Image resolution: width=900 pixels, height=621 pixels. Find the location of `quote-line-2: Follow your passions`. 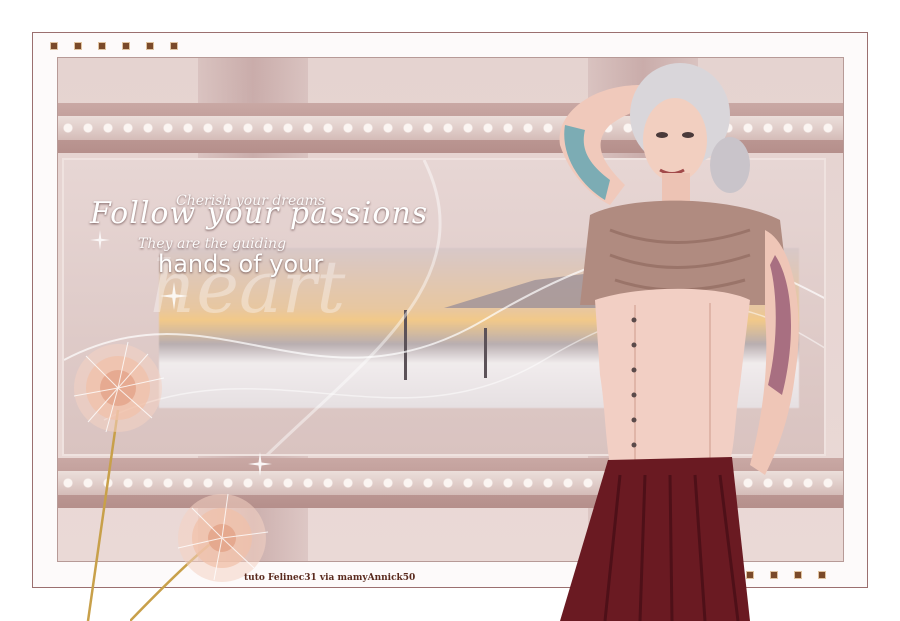

quote-line-2: Follow your passions is located at coordinates (259, 213).